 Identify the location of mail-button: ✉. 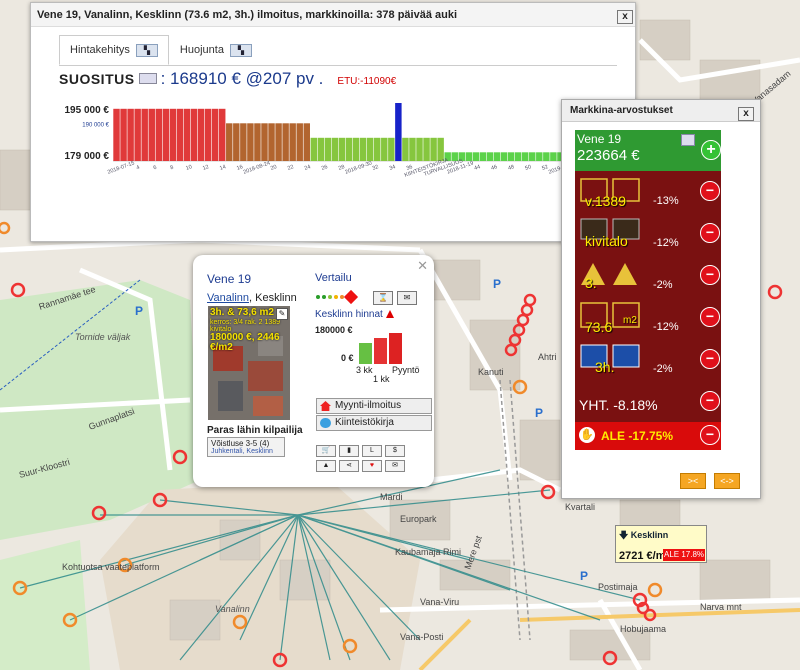
(407, 298).